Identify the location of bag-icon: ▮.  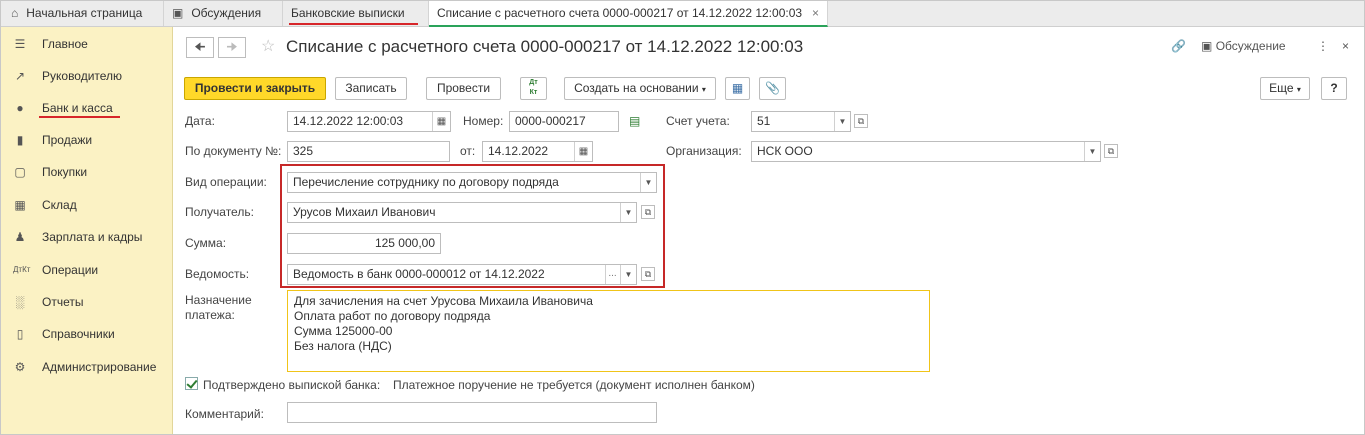
(20, 140).